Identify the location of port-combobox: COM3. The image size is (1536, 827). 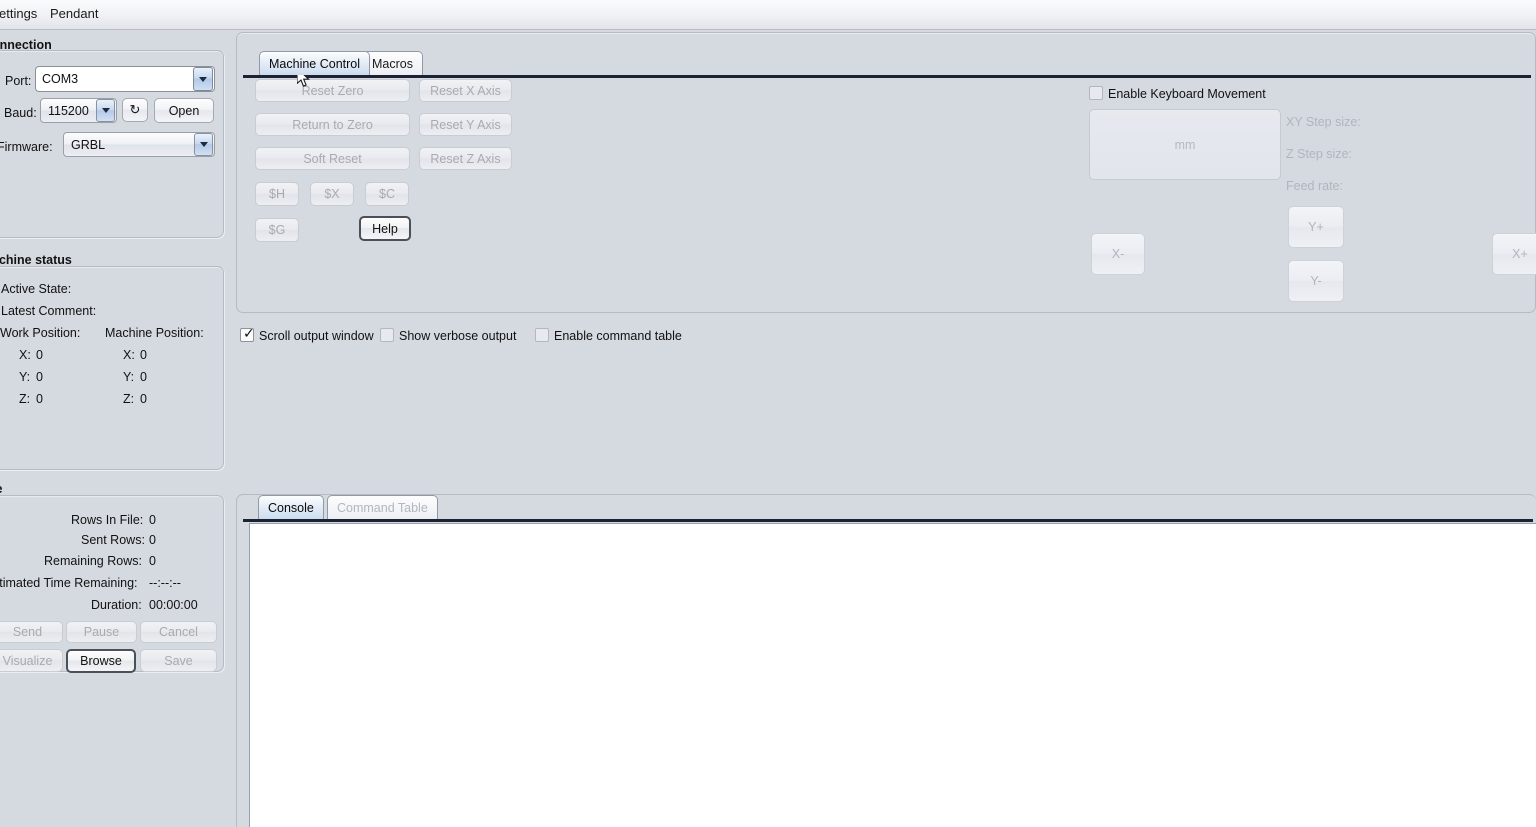
(125, 79).